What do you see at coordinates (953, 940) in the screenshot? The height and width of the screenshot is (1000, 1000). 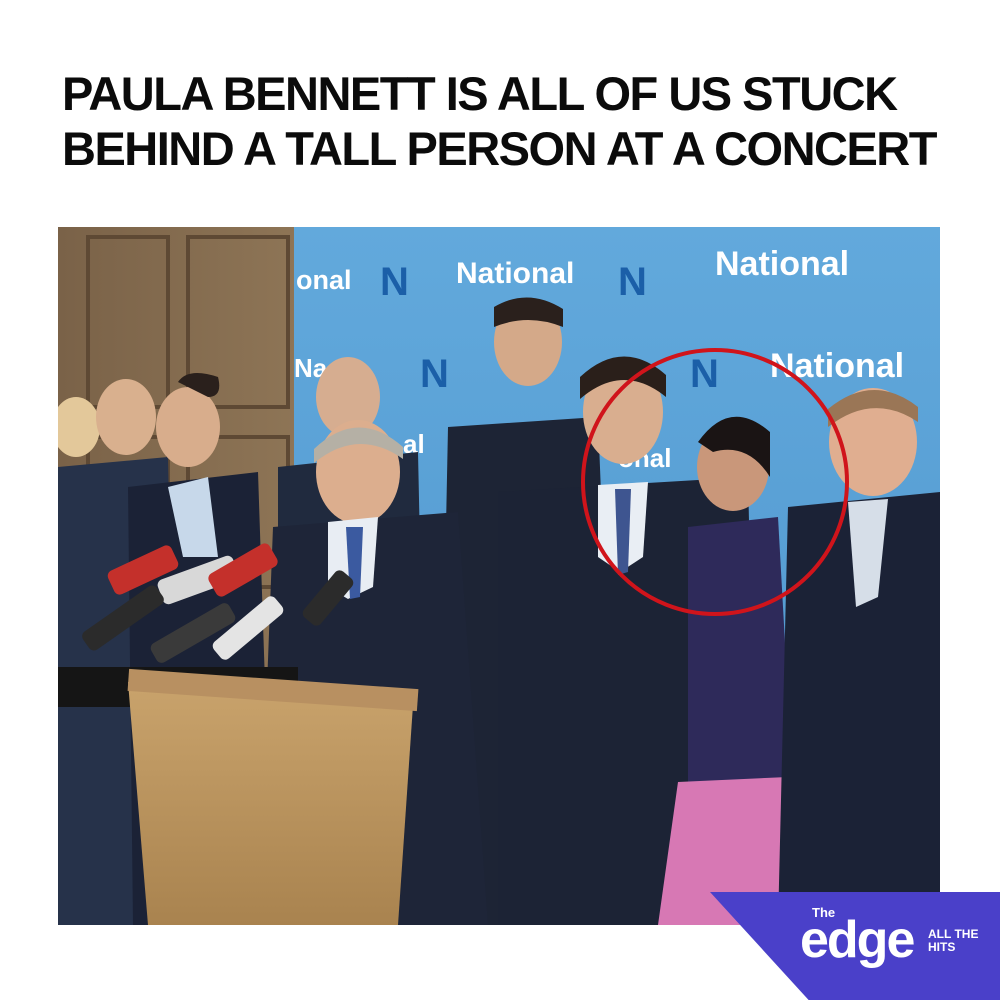 I see `brand-tagline: ALL THE HITS` at bounding box center [953, 940].